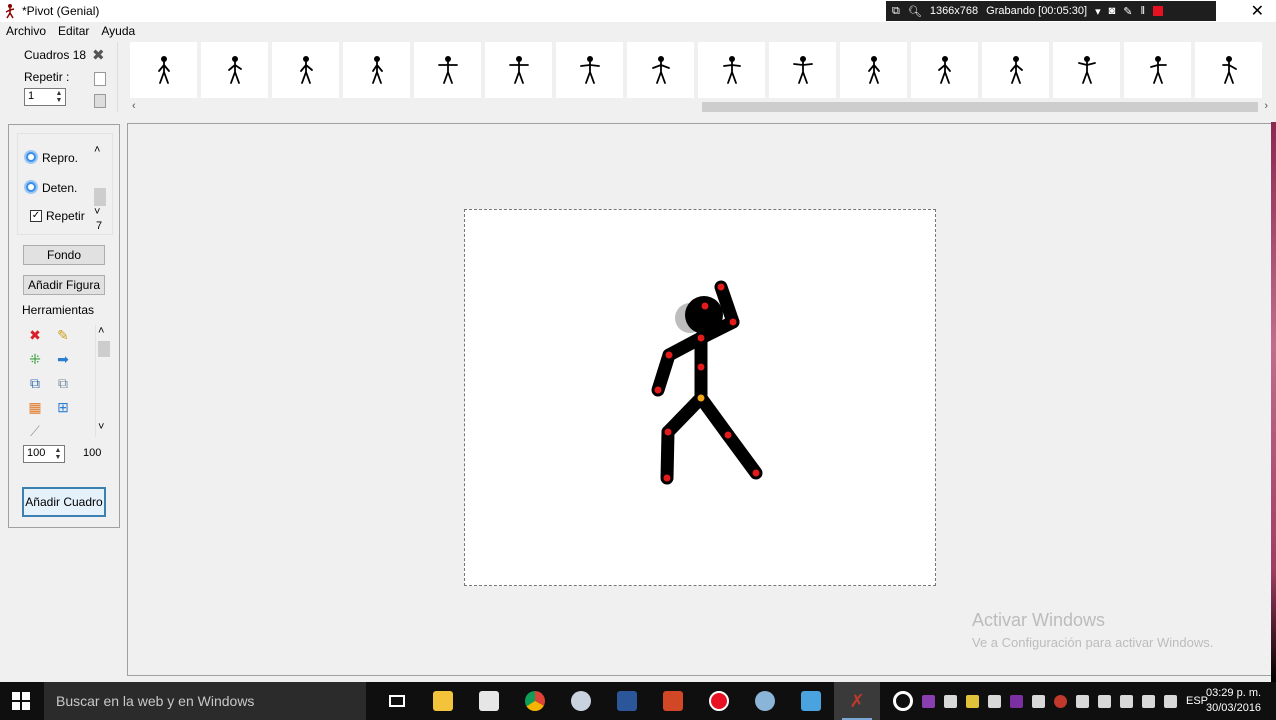  What do you see at coordinates (1158, 11) in the screenshot?
I see `stop-recording-icon` at bounding box center [1158, 11].